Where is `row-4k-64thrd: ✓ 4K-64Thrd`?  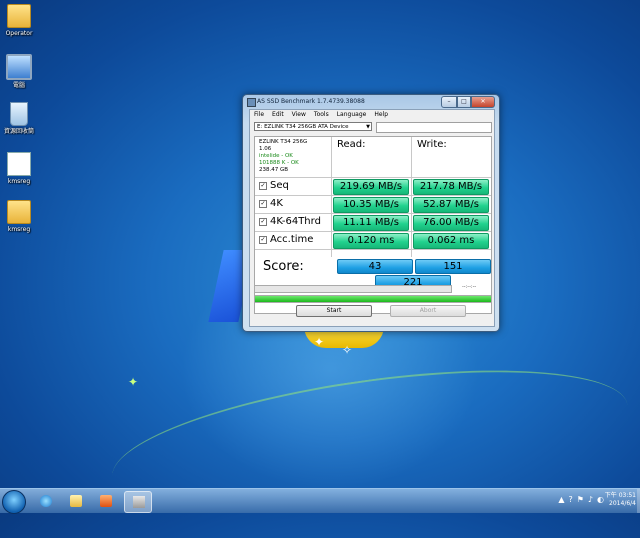 row-4k-64thrd: ✓ 4K-64Thrd is located at coordinates (290, 222).